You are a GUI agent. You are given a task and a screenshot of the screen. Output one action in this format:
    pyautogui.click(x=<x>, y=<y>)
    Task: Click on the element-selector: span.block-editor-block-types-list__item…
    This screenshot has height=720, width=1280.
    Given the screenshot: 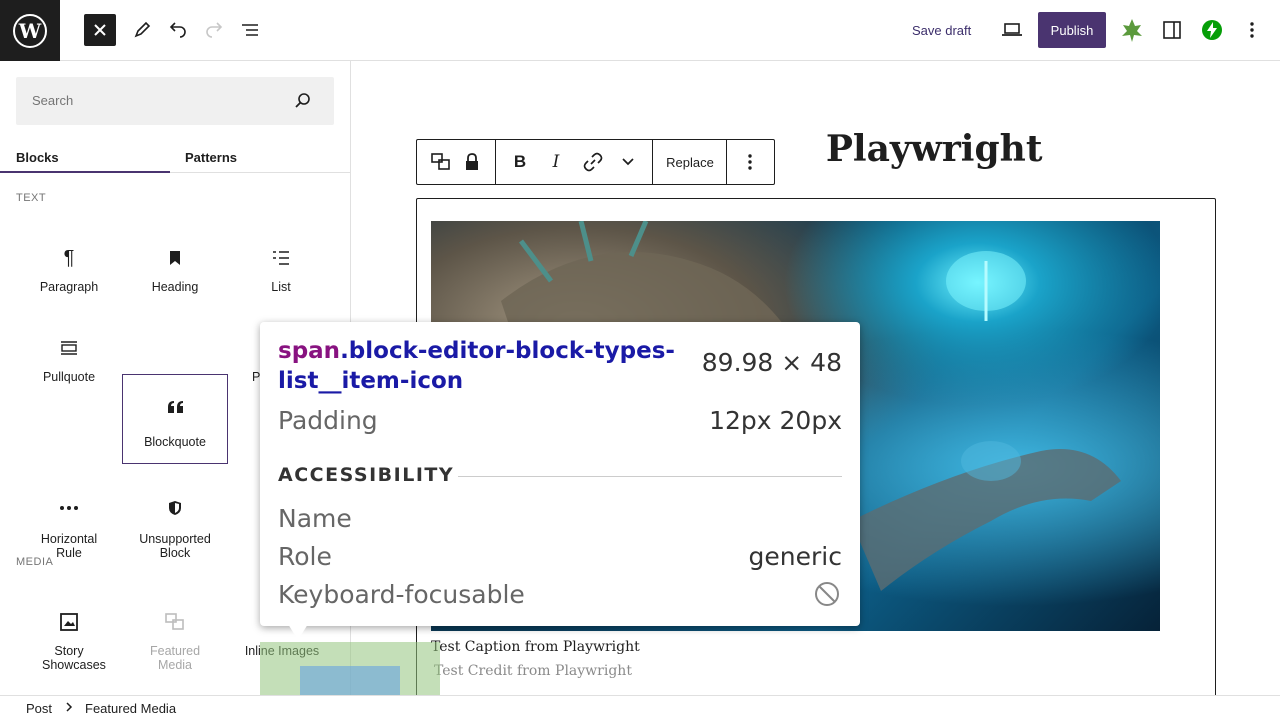 What is the action you would take?
    pyautogui.click(x=476, y=366)
    